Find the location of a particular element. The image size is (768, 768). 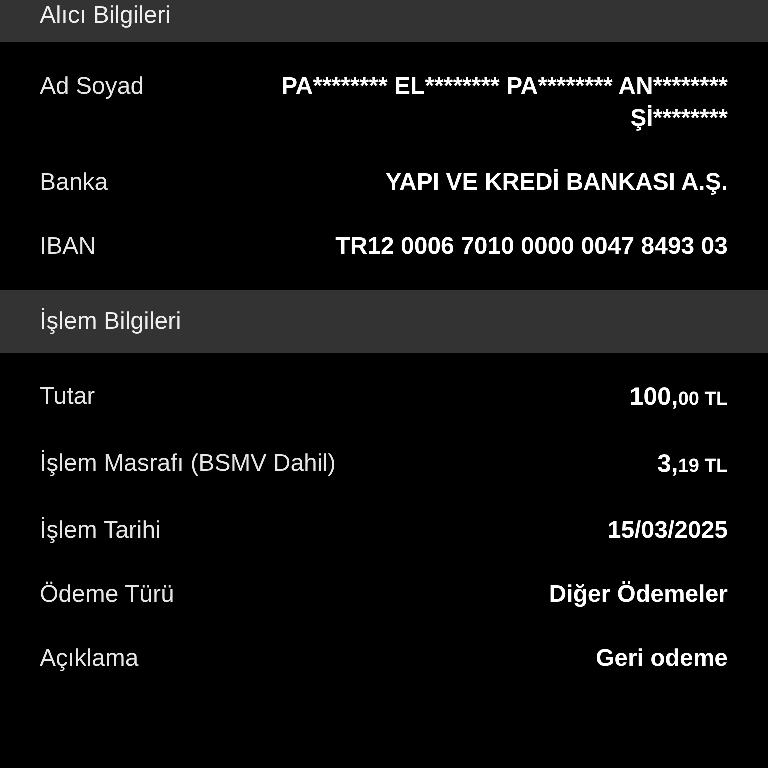

field-value: 15/03/2025 is located at coordinates (668, 531).